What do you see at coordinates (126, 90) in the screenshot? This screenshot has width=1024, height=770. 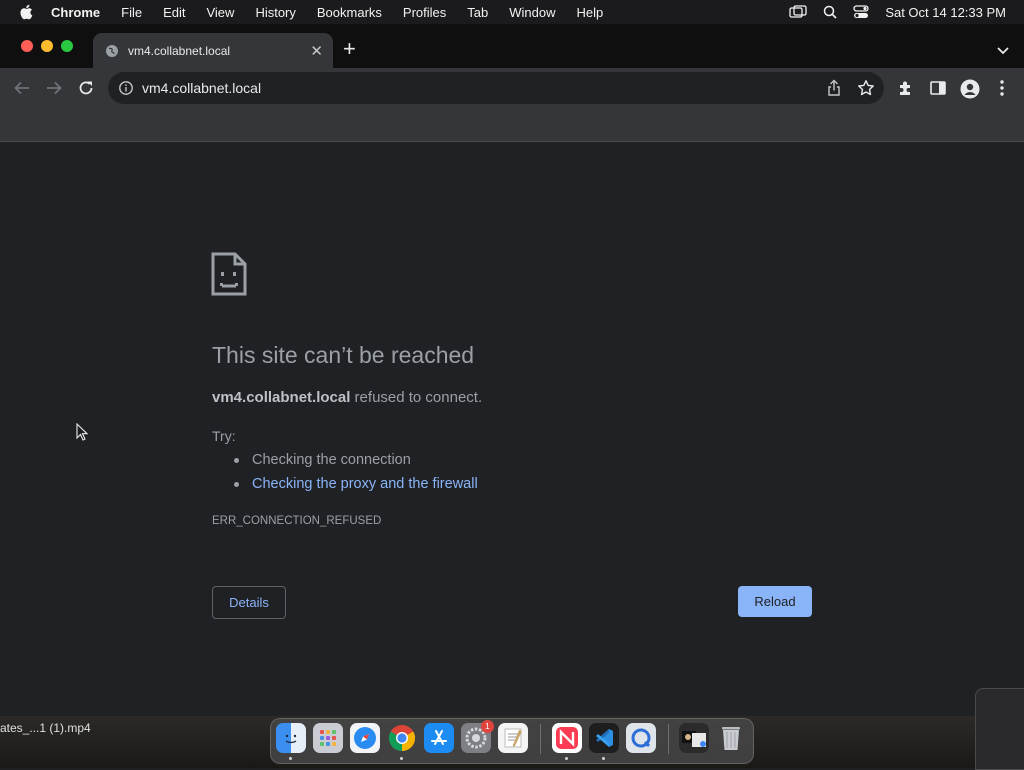 I see `site-info-icon` at bounding box center [126, 90].